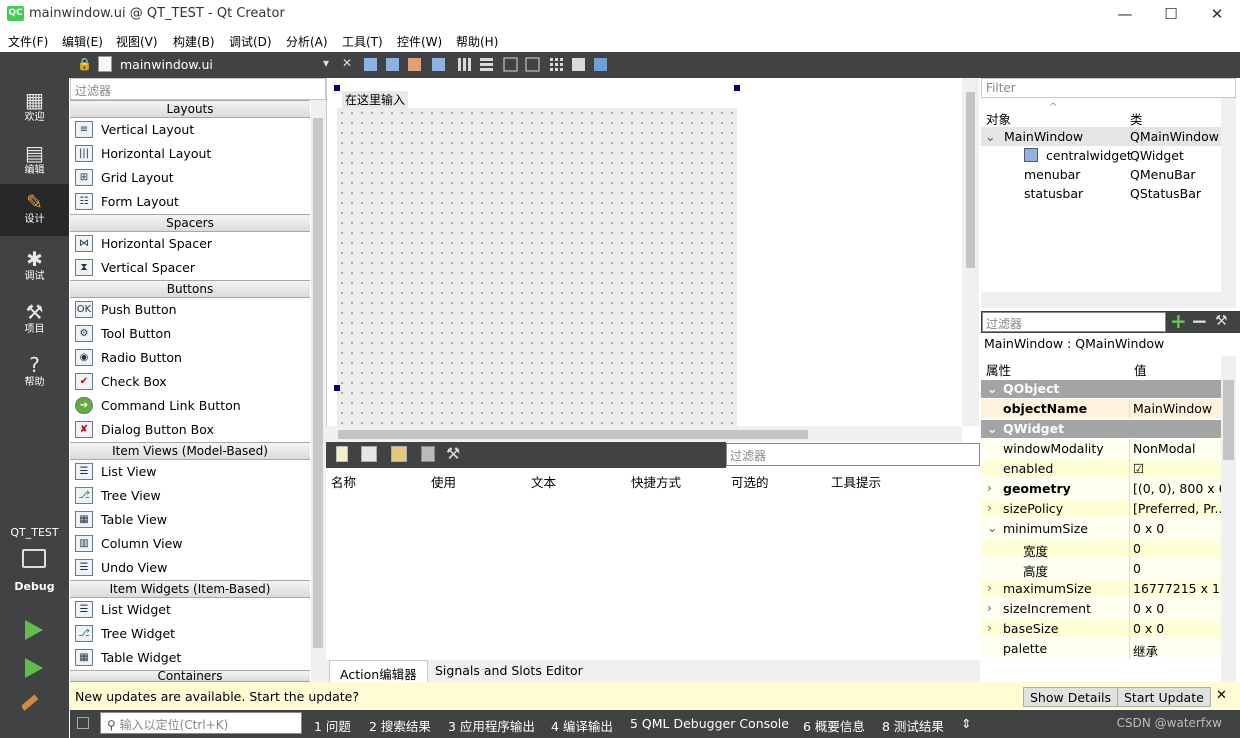  I want to click on widget-table-widget: ▦ Table Widget, so click(190, 658).